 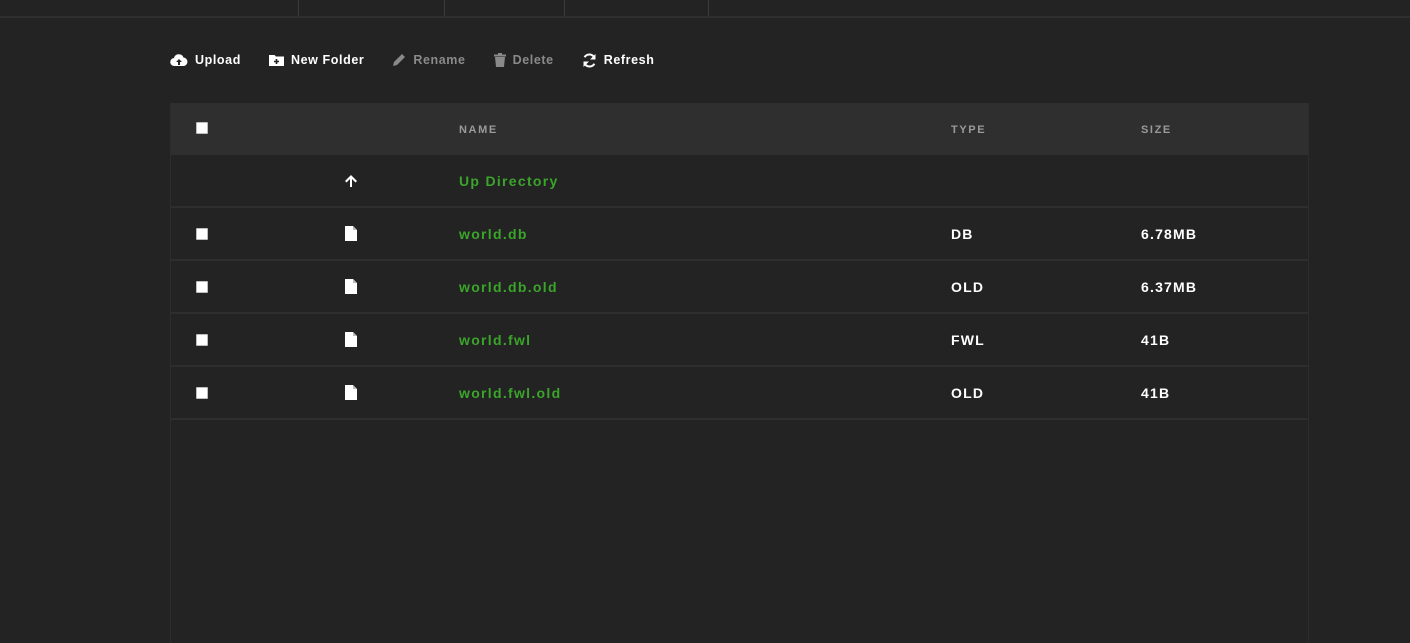 I want to click on file-type: FWL, so click(x=968, y=339).